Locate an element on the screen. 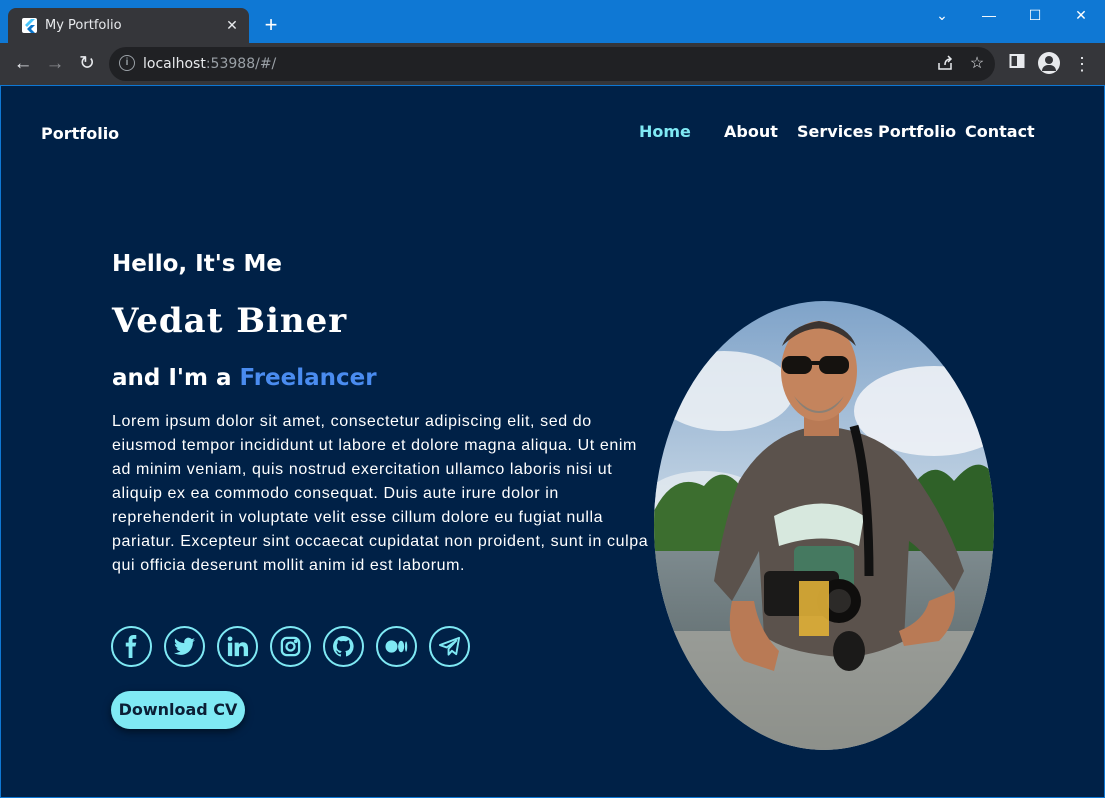 Image resolution: width=1105 pixels, height=798 pixels. tab-close-icon: ✕ is located at coordinates (232, 25).